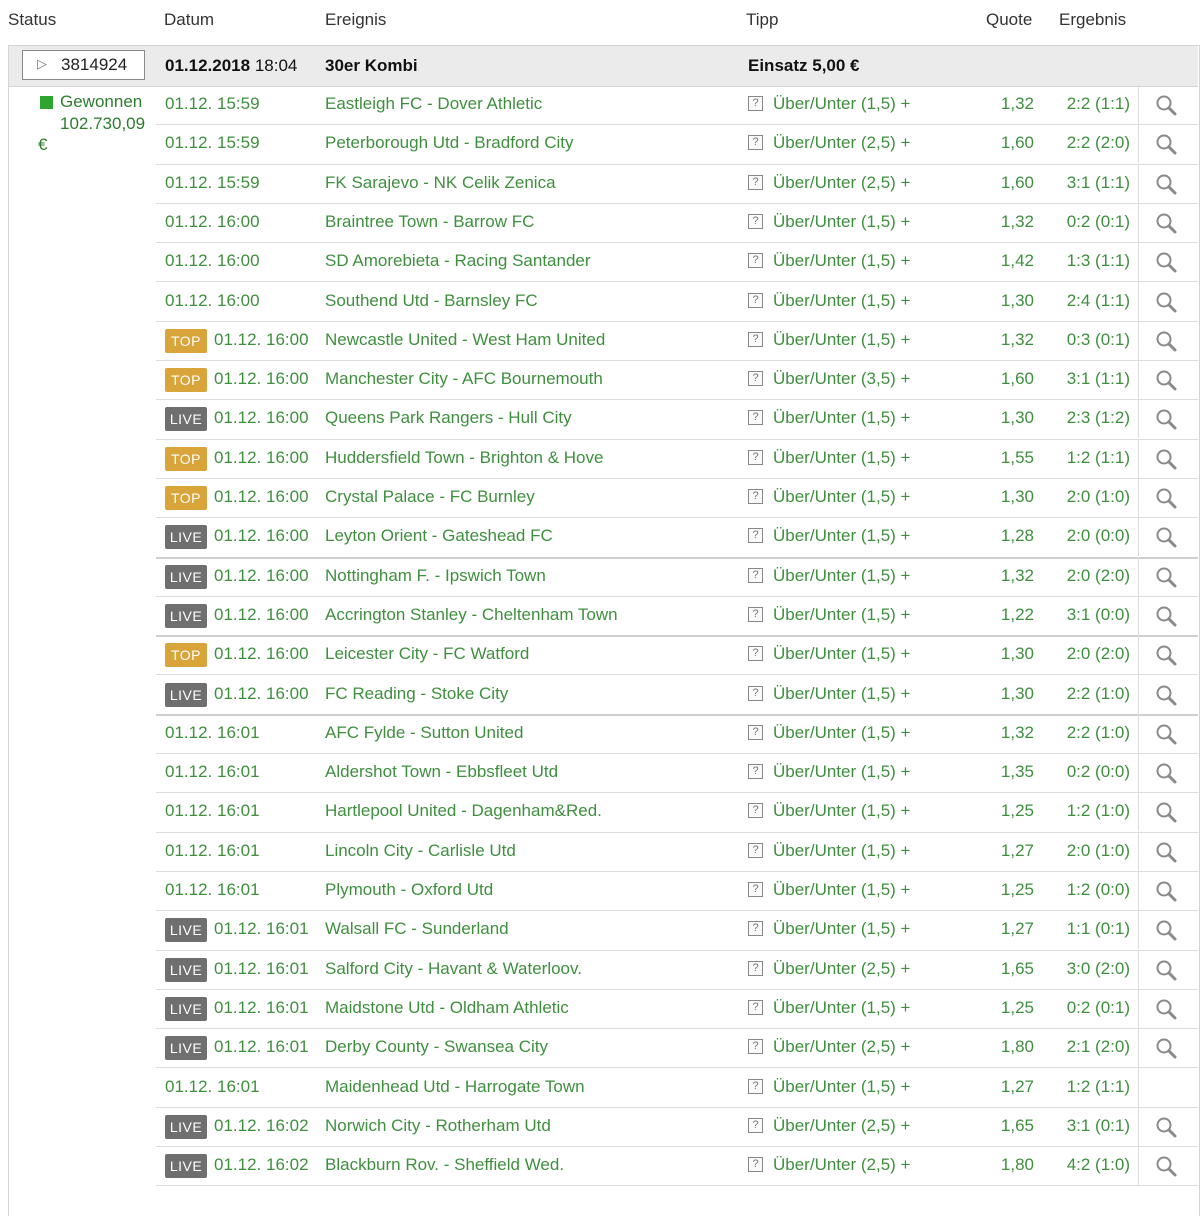  I want to click on row-event: SD Amorebieta - Racing Santander, so click(458, 261).